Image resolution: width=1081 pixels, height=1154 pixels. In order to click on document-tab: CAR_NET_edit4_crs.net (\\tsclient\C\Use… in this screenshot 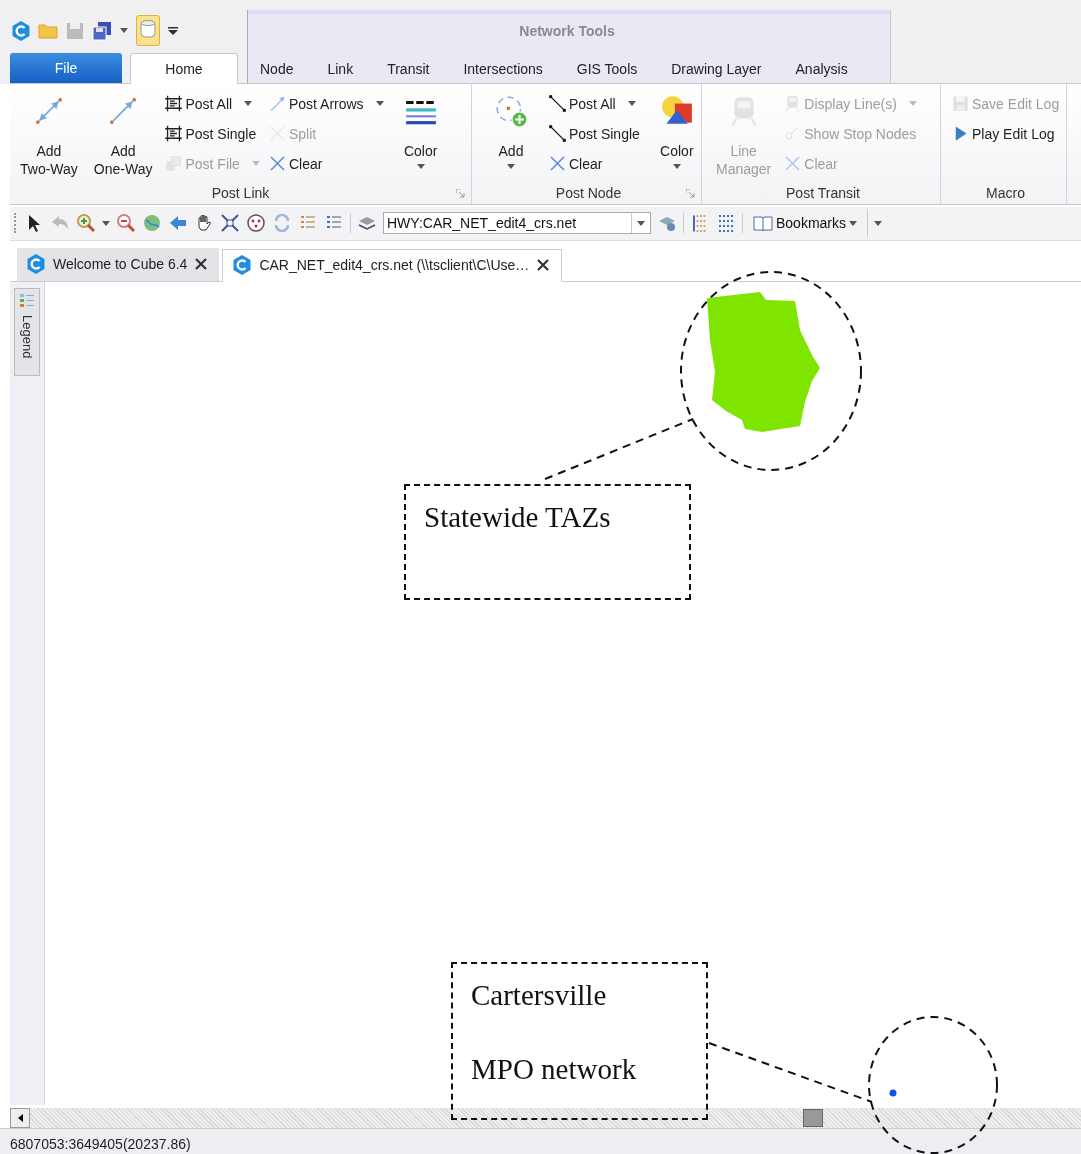, I will do `click(392, 265)`.